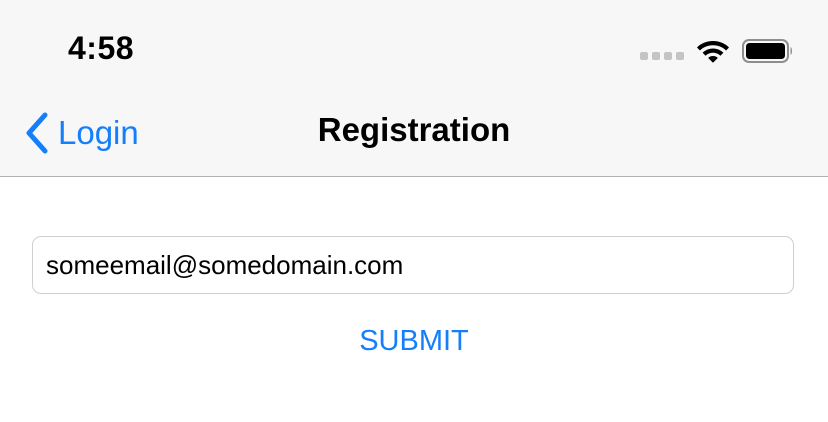 Image resolution: width=828 pixels, height=422 pixels. What do you see at coordinates (767, 51) in the screenshot?
I see `battery-icon` at bounding box center [767, 51].